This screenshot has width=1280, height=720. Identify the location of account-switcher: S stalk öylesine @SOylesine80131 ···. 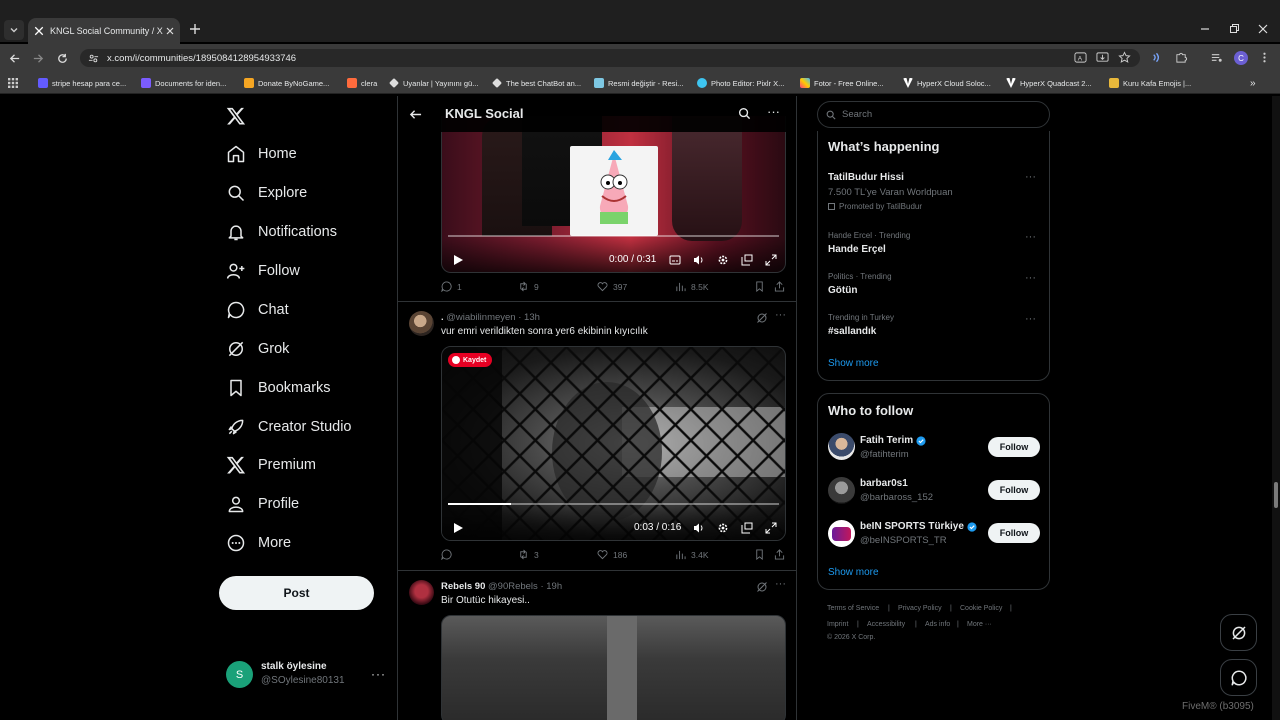
(306, 675).